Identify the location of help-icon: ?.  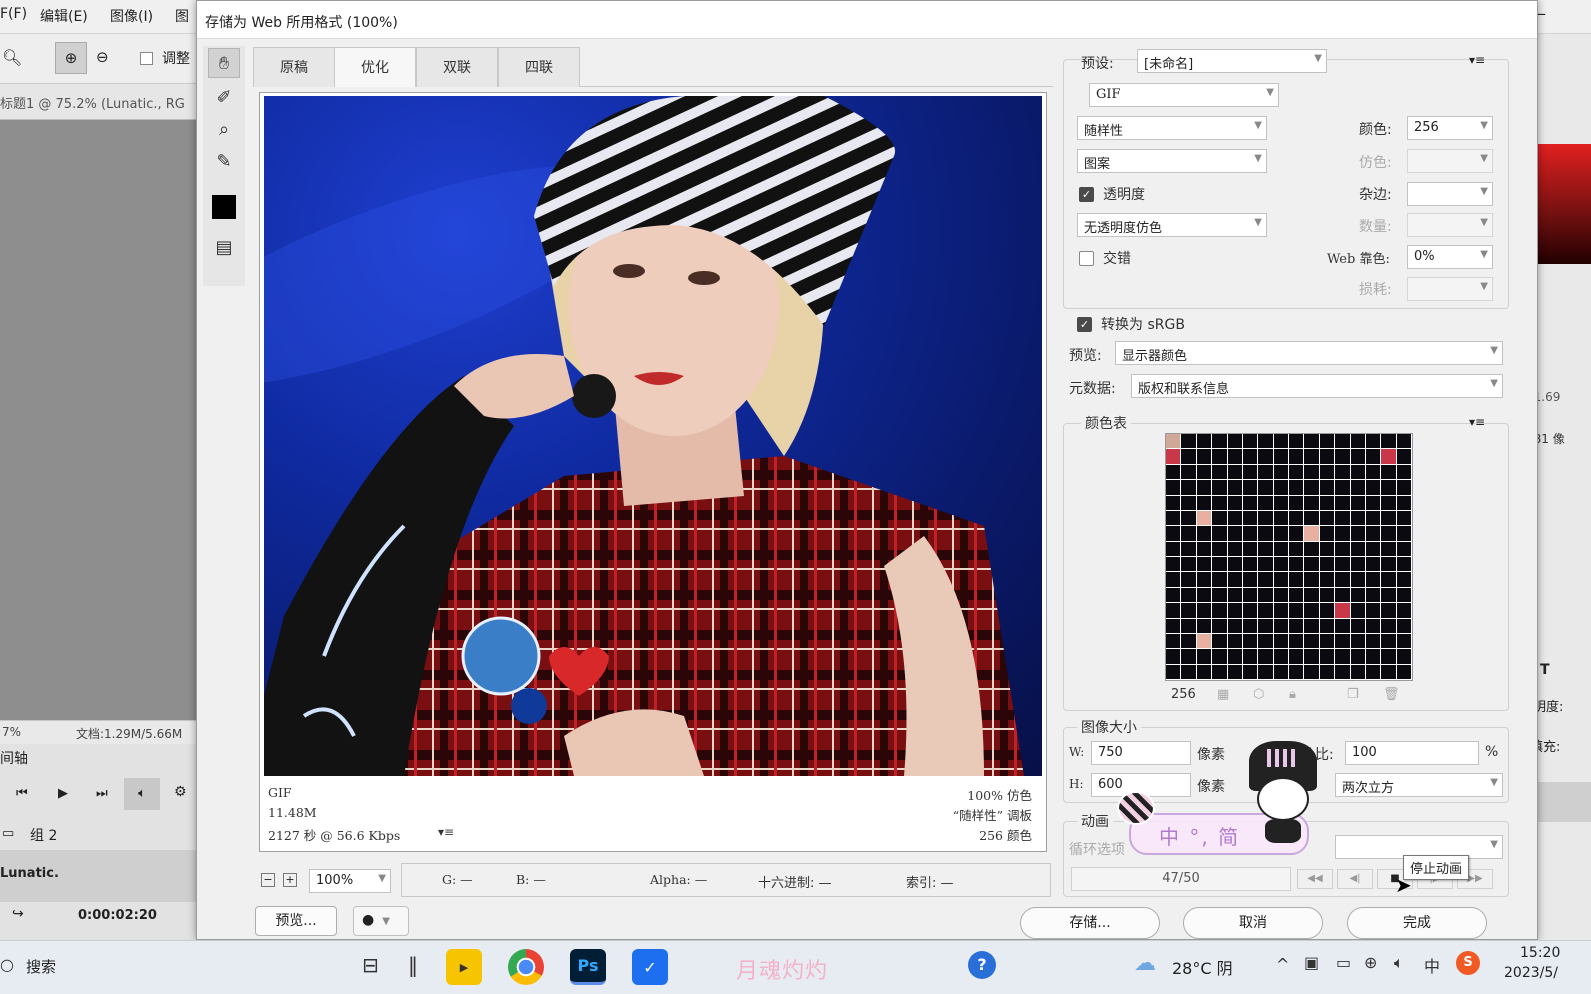
(982, 965).